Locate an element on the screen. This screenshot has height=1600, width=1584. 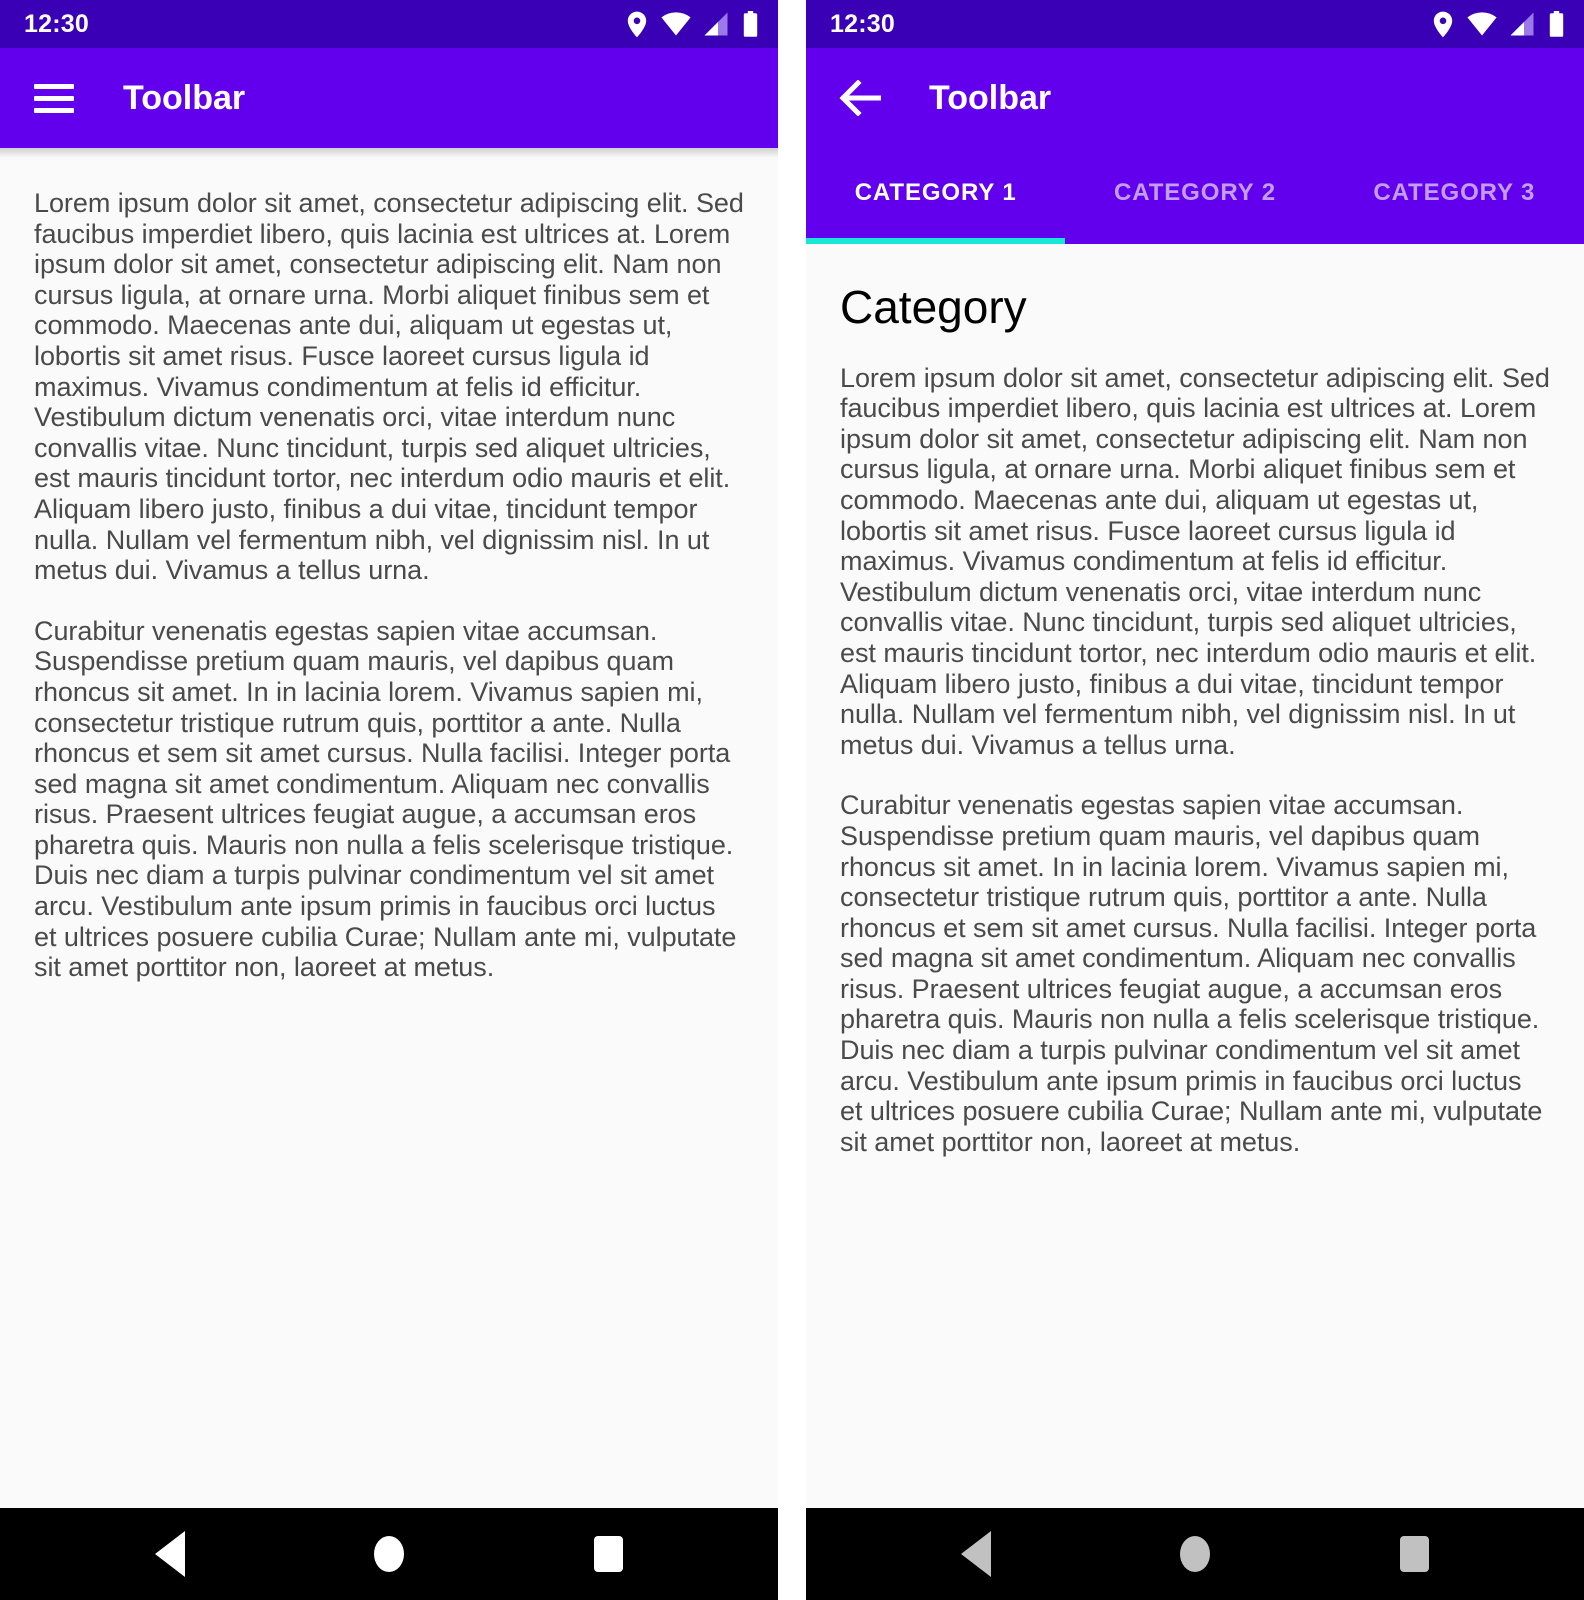
arrow-back-glyph is located at coordinates (860, 98).